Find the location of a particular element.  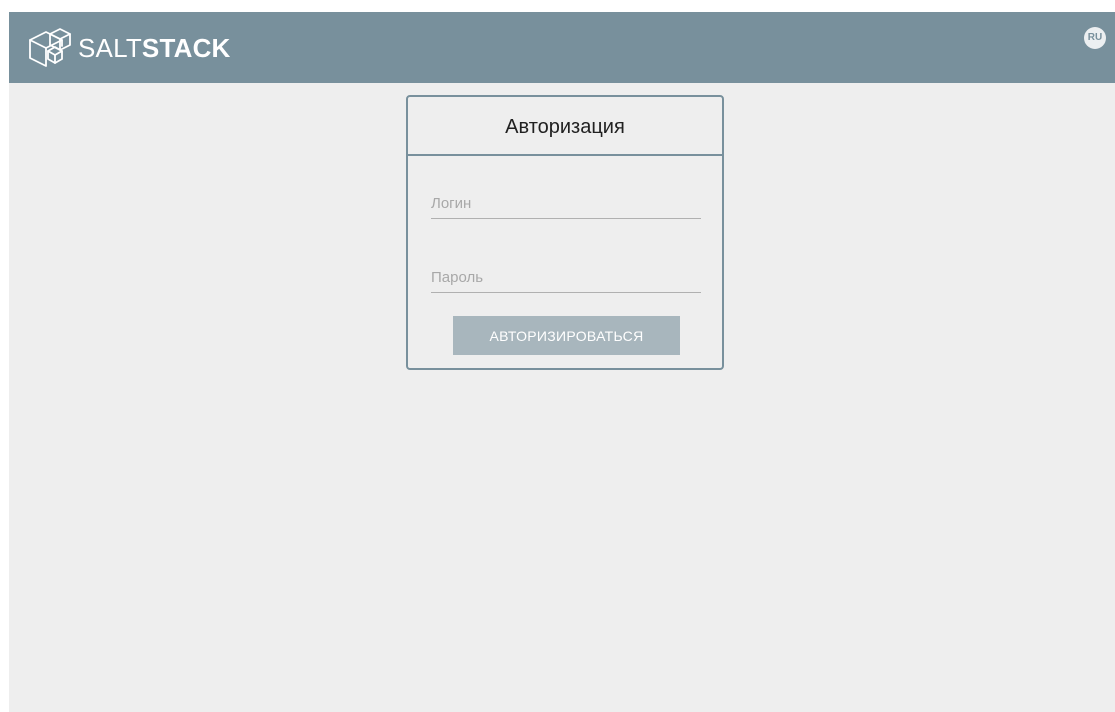

login-submit-button: АВТОРИЗИРОВАТЬСЯ is located at coordinates (566, 335).